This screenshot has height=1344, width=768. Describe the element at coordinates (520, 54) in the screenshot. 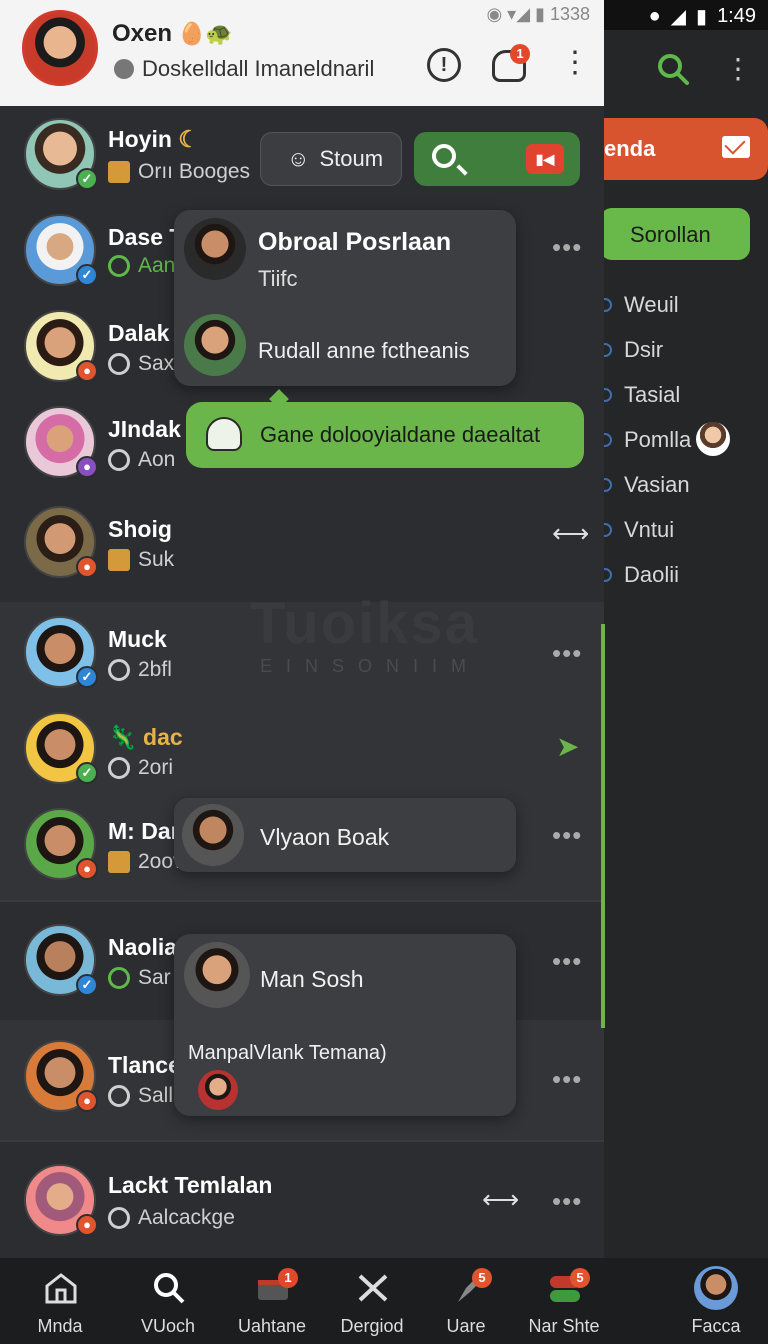

I see `notification-badge: 1` at that location.